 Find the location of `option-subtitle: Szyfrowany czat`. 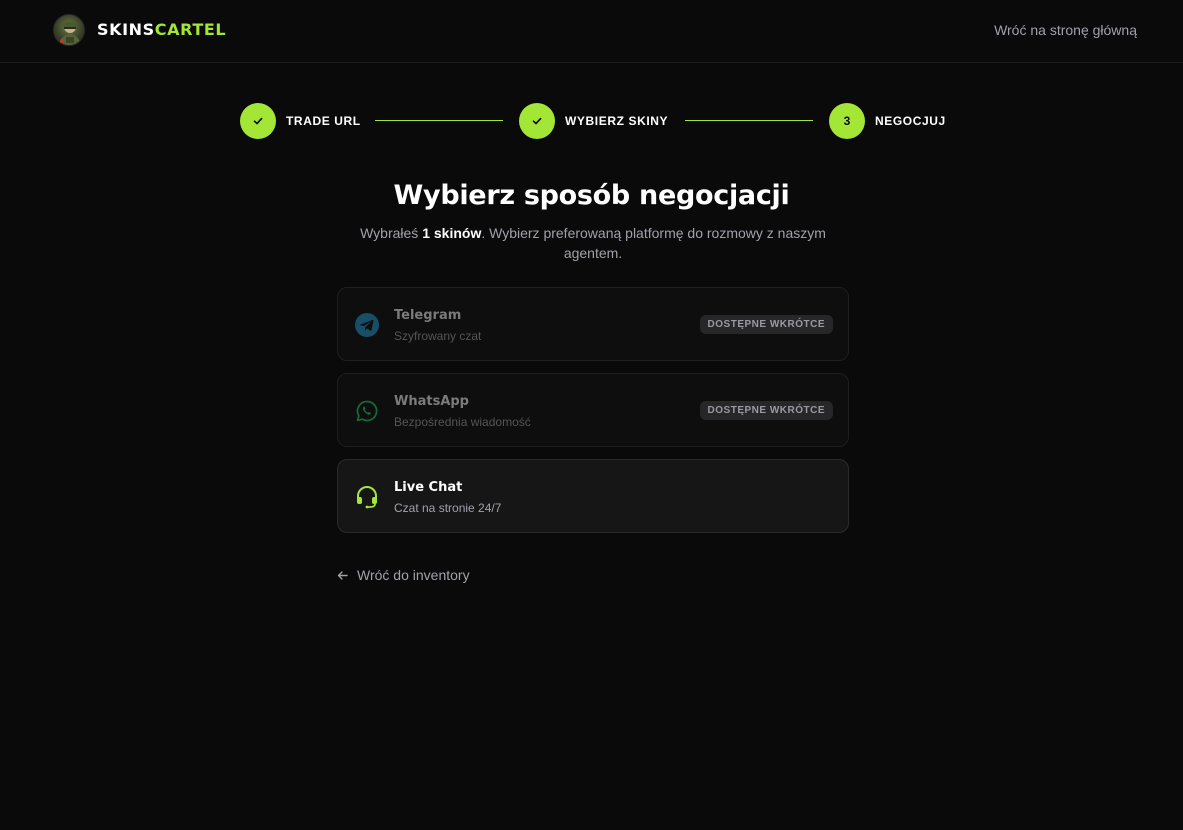

option-subtitle: Szyfrowany czat is located at coordinates (438, 336).